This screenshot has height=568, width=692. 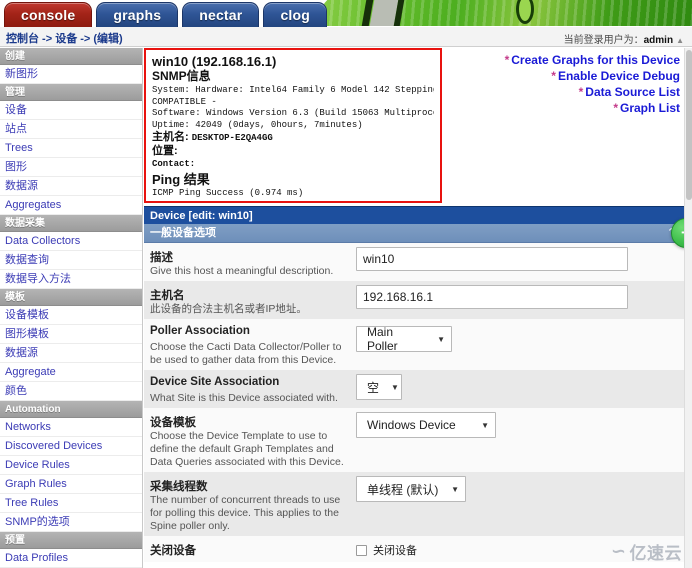 I want to click on watermark-text: 亿速云, so click(x=655, y=553).